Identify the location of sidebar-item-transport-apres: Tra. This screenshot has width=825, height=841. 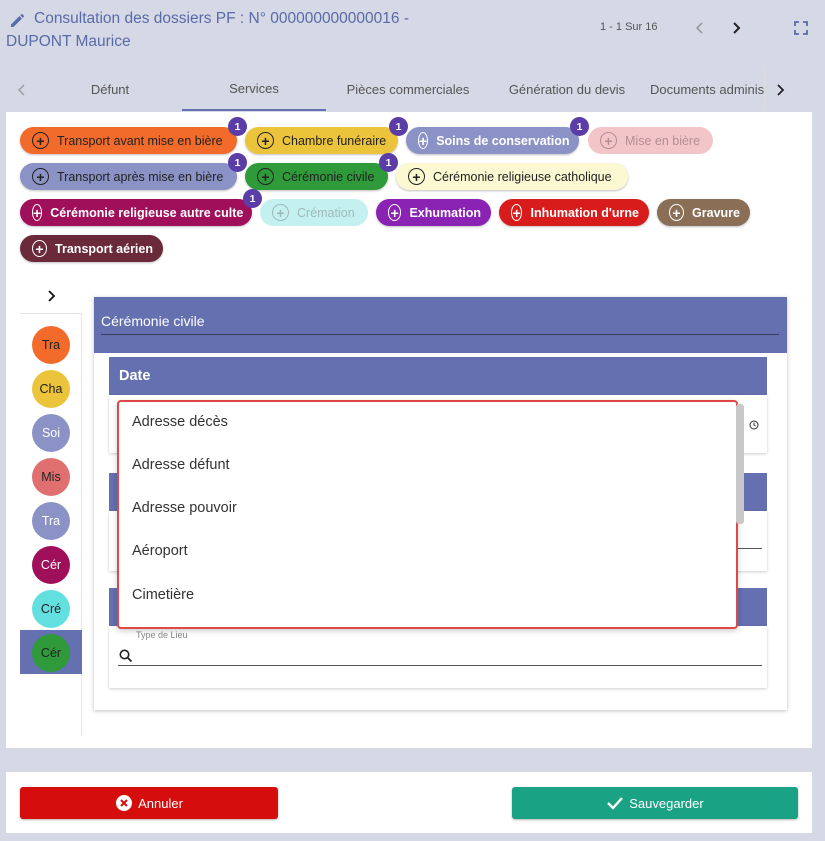
(51, 521).